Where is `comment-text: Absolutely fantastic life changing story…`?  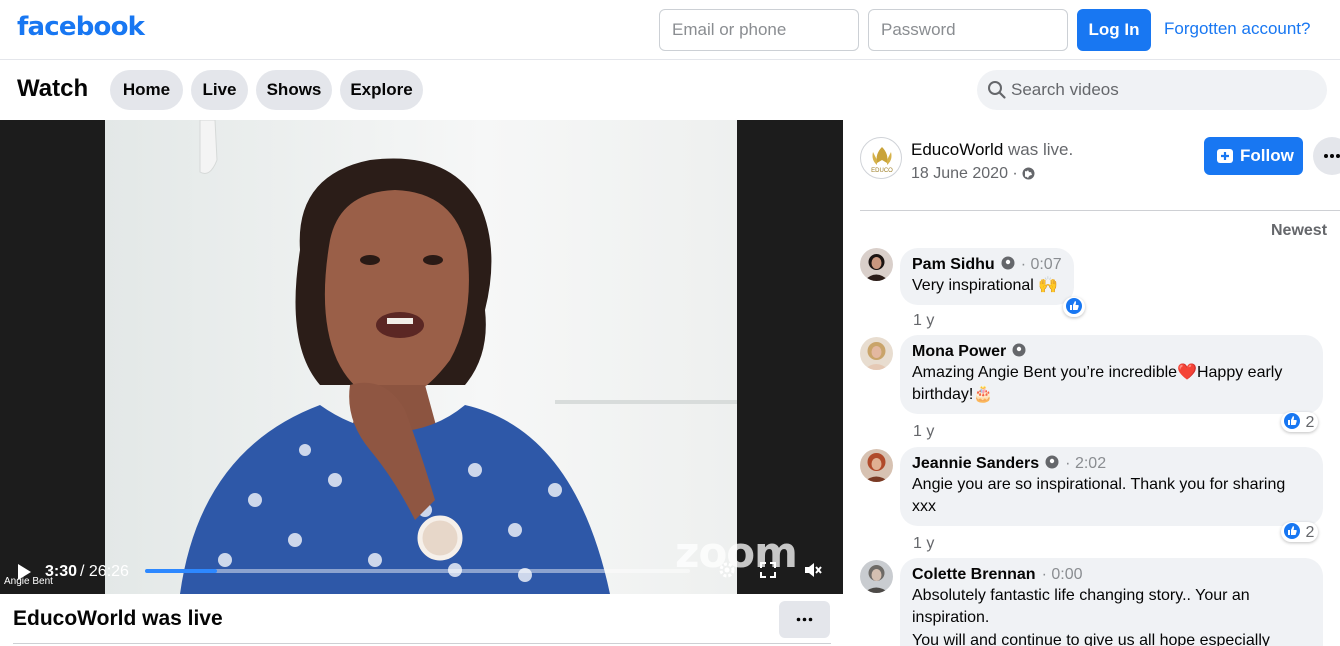 comment-text: Absolutely fantastic life changing story… is located at coordinates (1081, 606).